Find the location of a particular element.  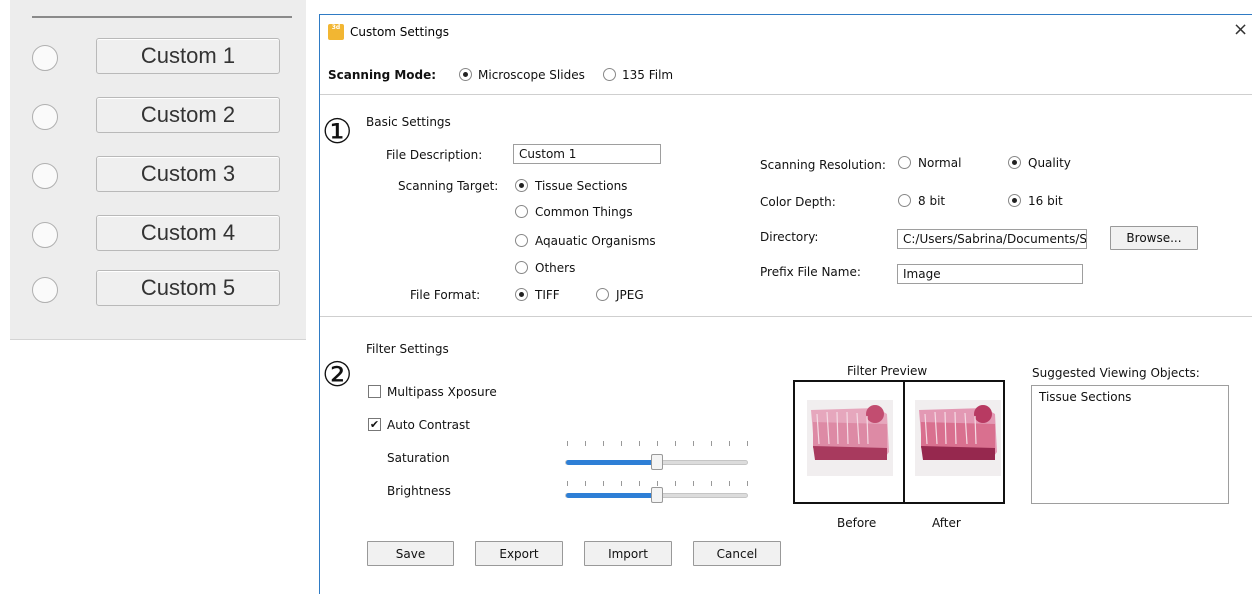

export-button: Export is located at coordinates (519, 553).